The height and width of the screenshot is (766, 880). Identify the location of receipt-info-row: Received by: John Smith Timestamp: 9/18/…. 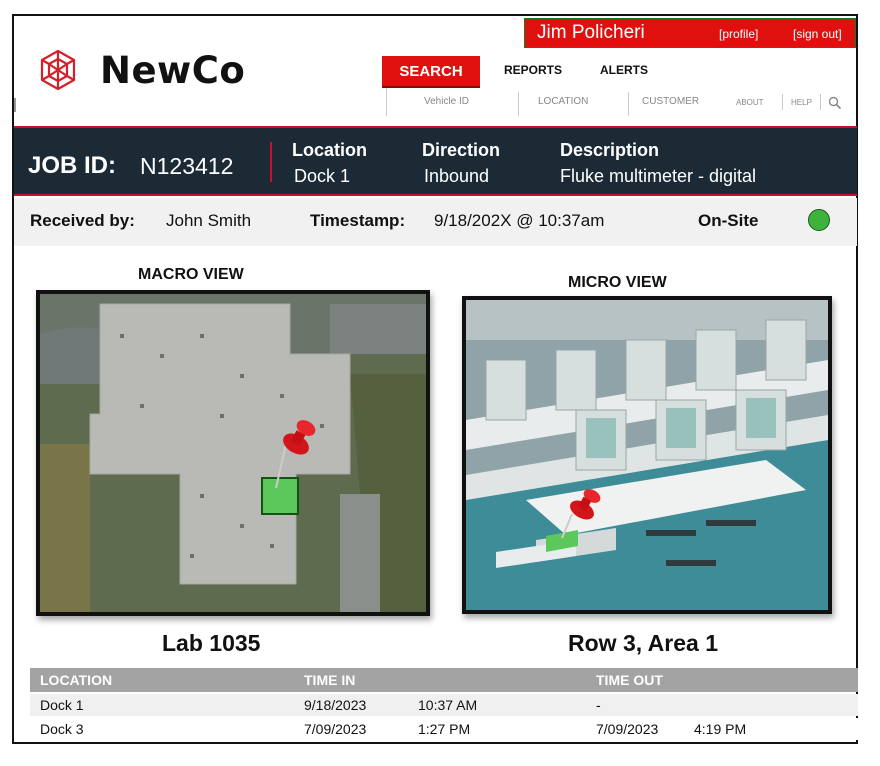
(435, 222).